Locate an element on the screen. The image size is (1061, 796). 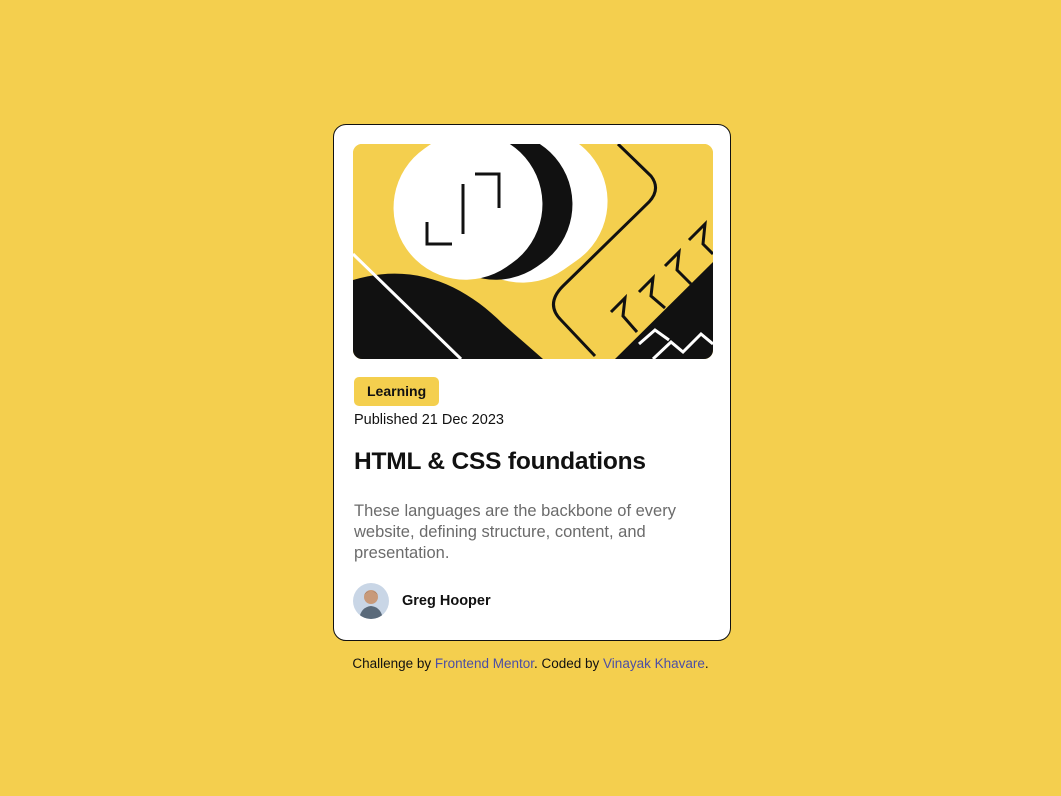
hero-illustration is located at coordinates (533, 251).